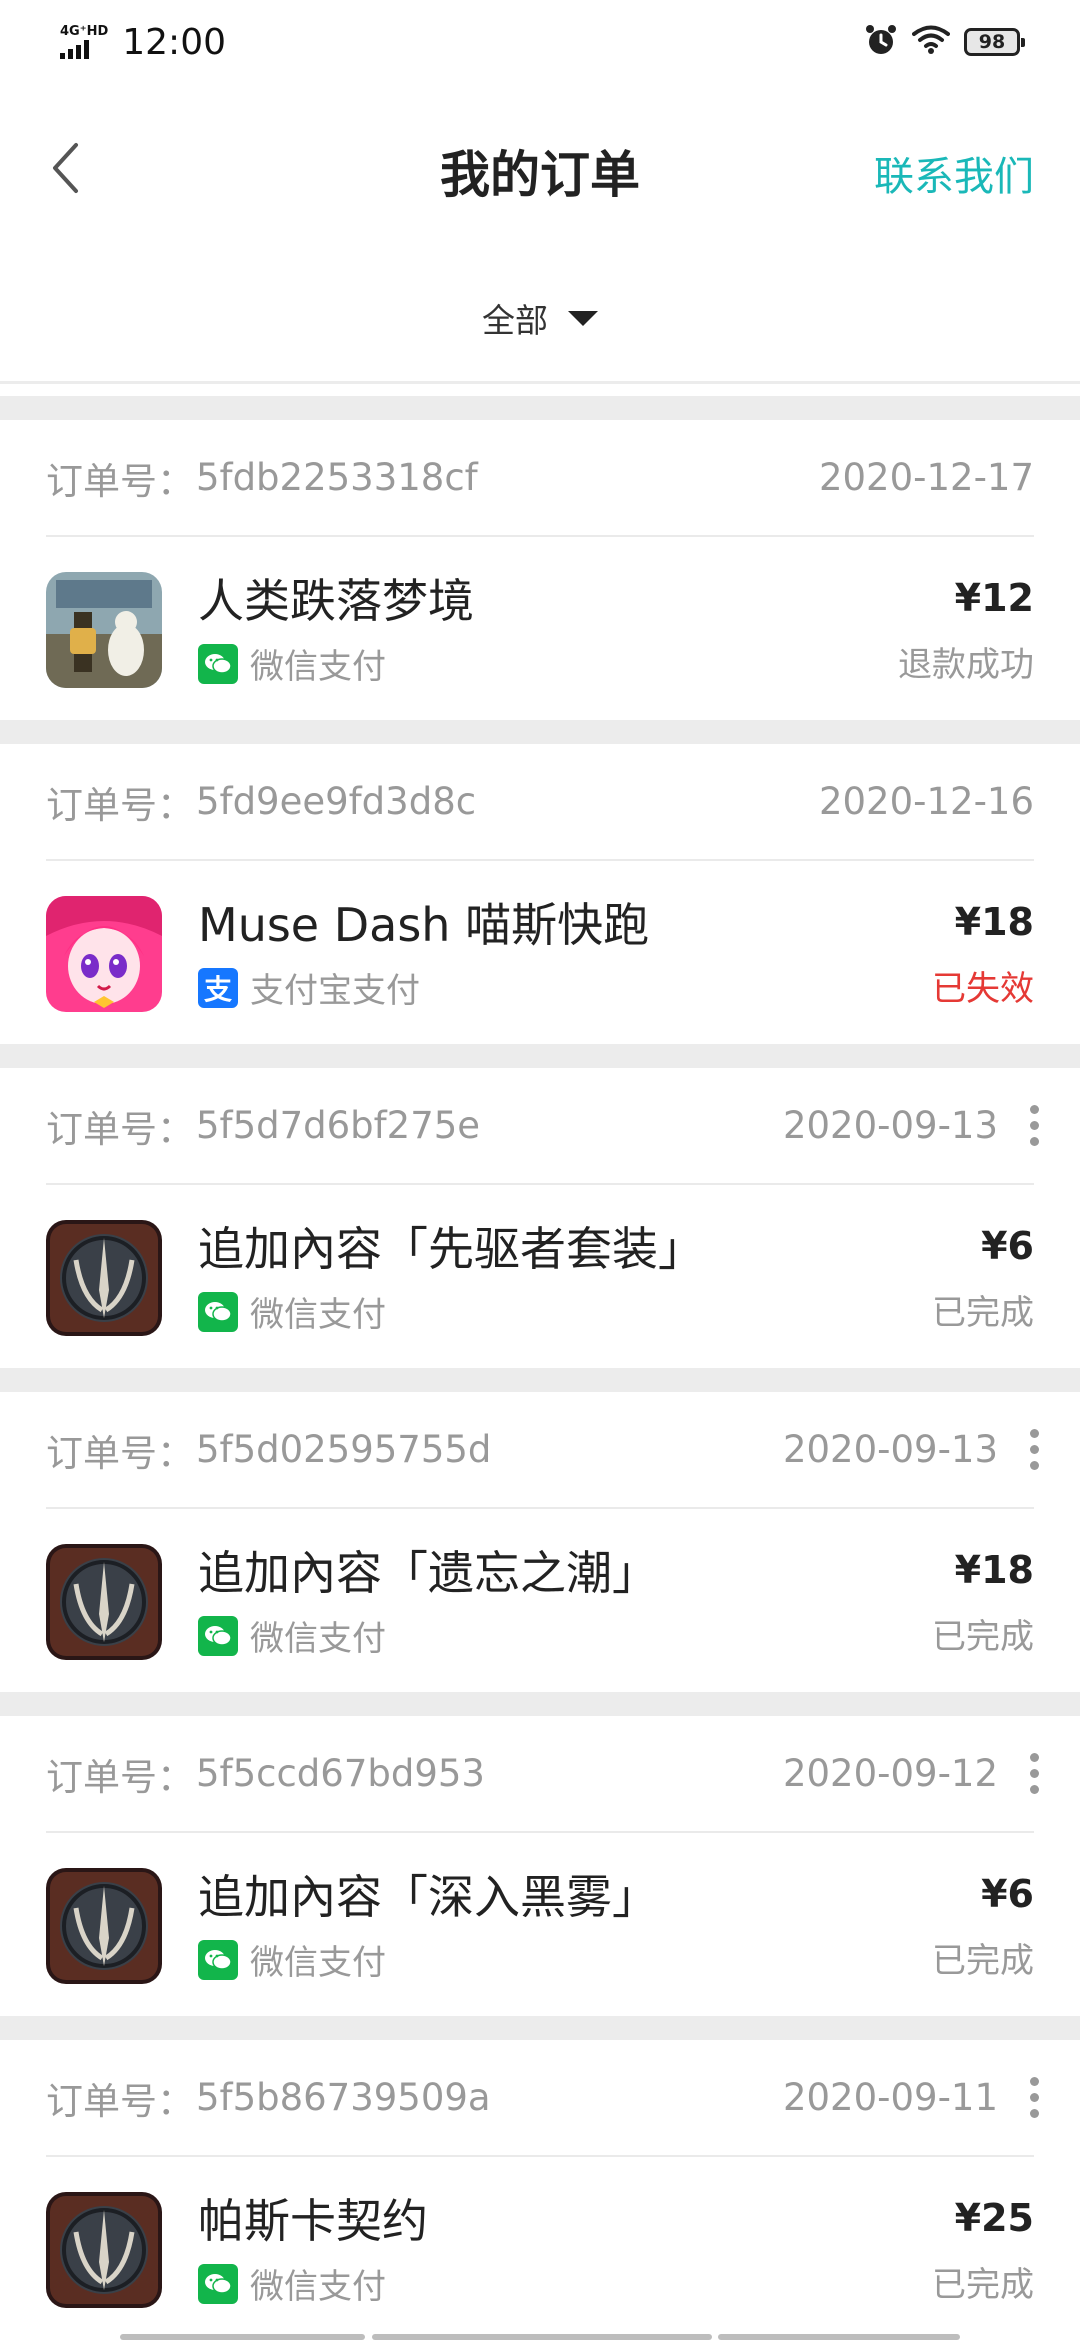 The image size is (1080, 2340). What do you see at coordinates (335, 991) in the screenshot?
I see `payment-label: 支付宝支付` at bounding box center [335, 991].